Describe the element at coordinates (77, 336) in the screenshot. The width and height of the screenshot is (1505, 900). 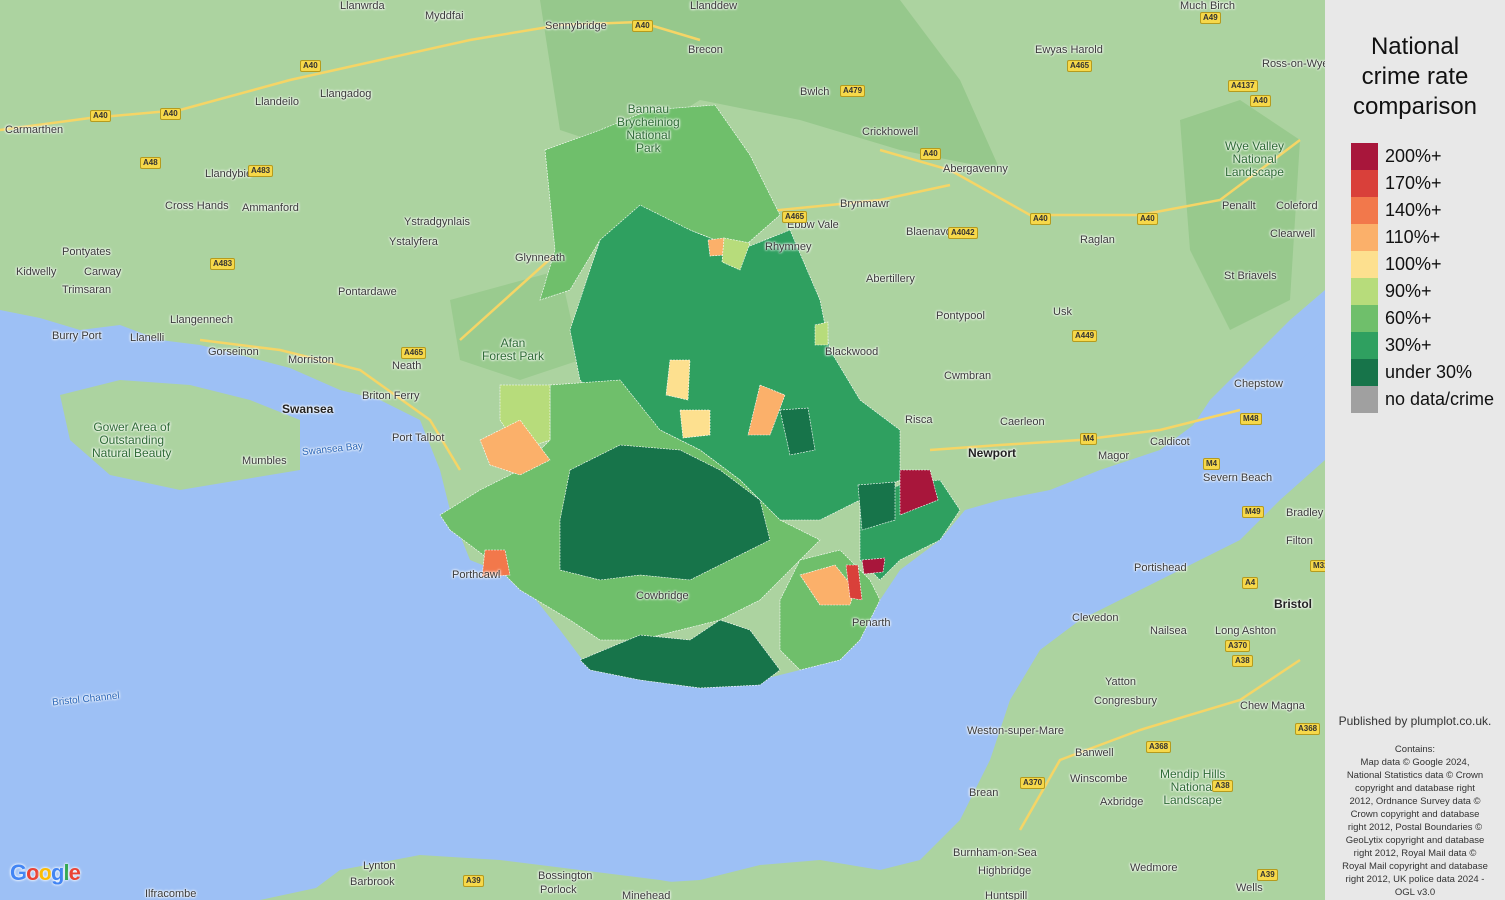
I see `place-label: Burry Port` at that location.